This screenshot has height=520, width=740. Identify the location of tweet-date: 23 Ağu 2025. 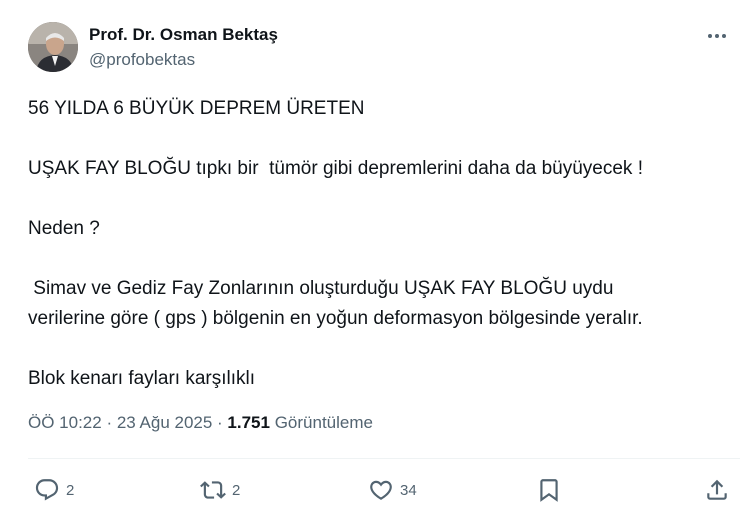
(164, 422).